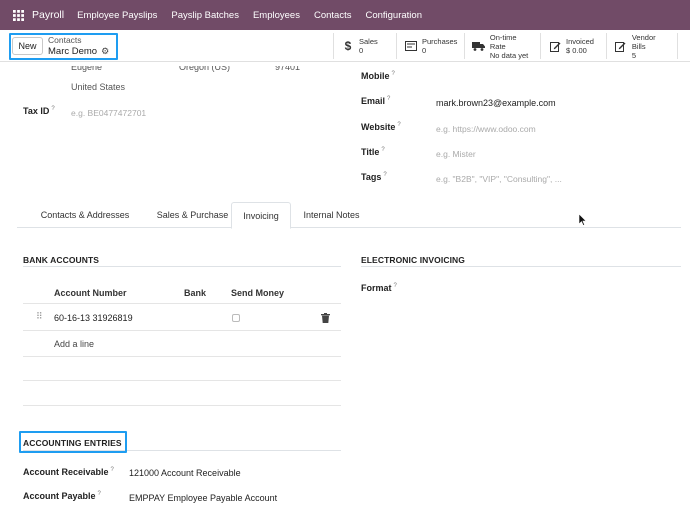  What do you see at coordinates (61, 260) in the screenshot?
I see `bank-accounts-title: BANK ACCOUNTS` at bounding box center [61, 260].